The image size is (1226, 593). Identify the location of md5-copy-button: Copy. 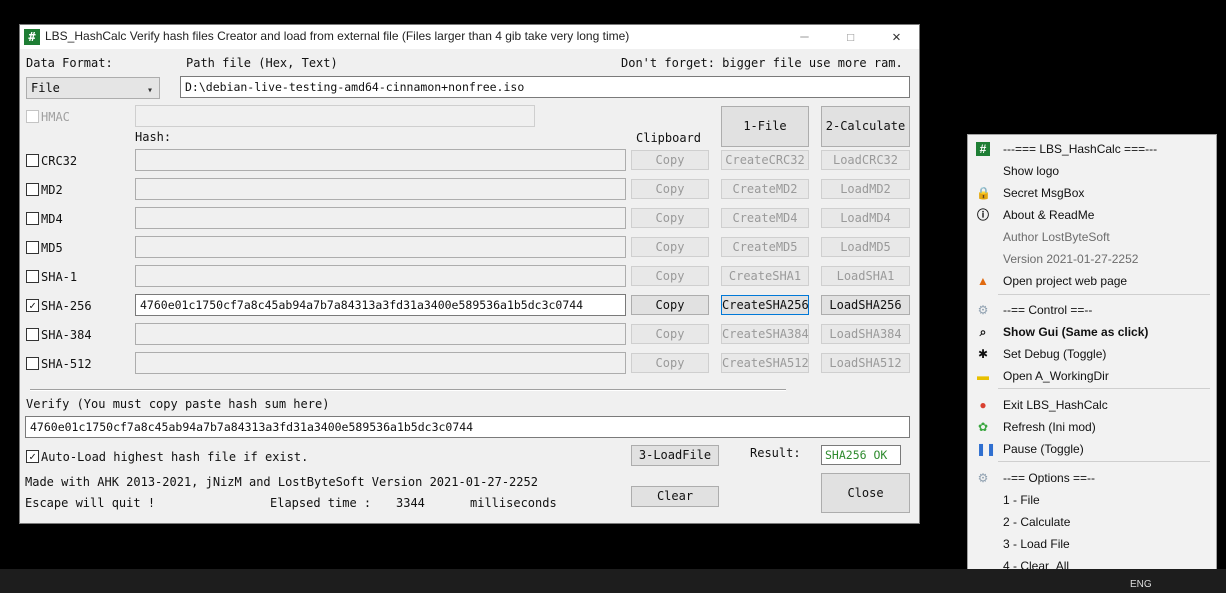
(670, 247).